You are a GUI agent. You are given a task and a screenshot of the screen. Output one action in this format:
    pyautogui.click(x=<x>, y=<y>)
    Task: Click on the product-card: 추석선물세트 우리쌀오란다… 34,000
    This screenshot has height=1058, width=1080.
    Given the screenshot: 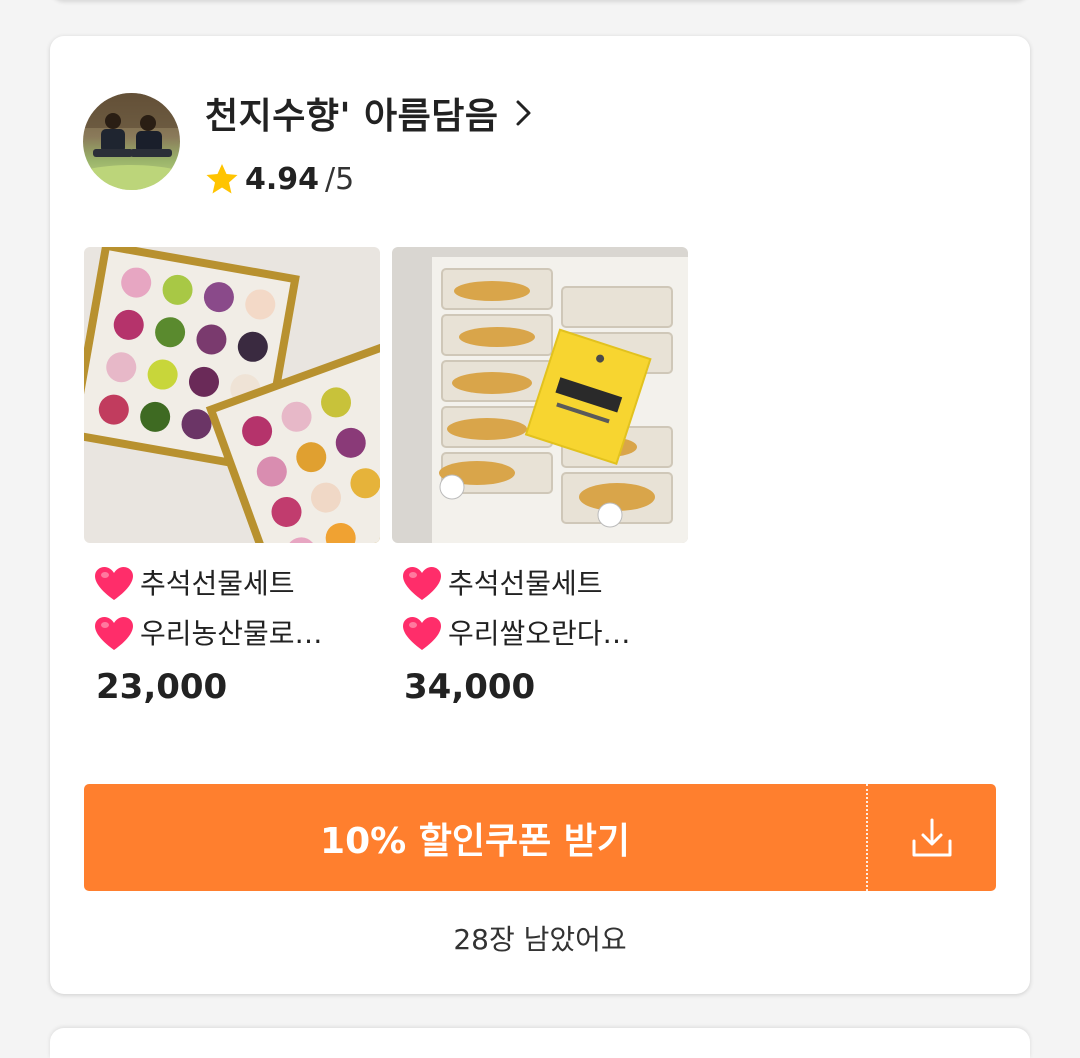 What is the action you would take?
    pyautogui.click(x=540, y=477)
    